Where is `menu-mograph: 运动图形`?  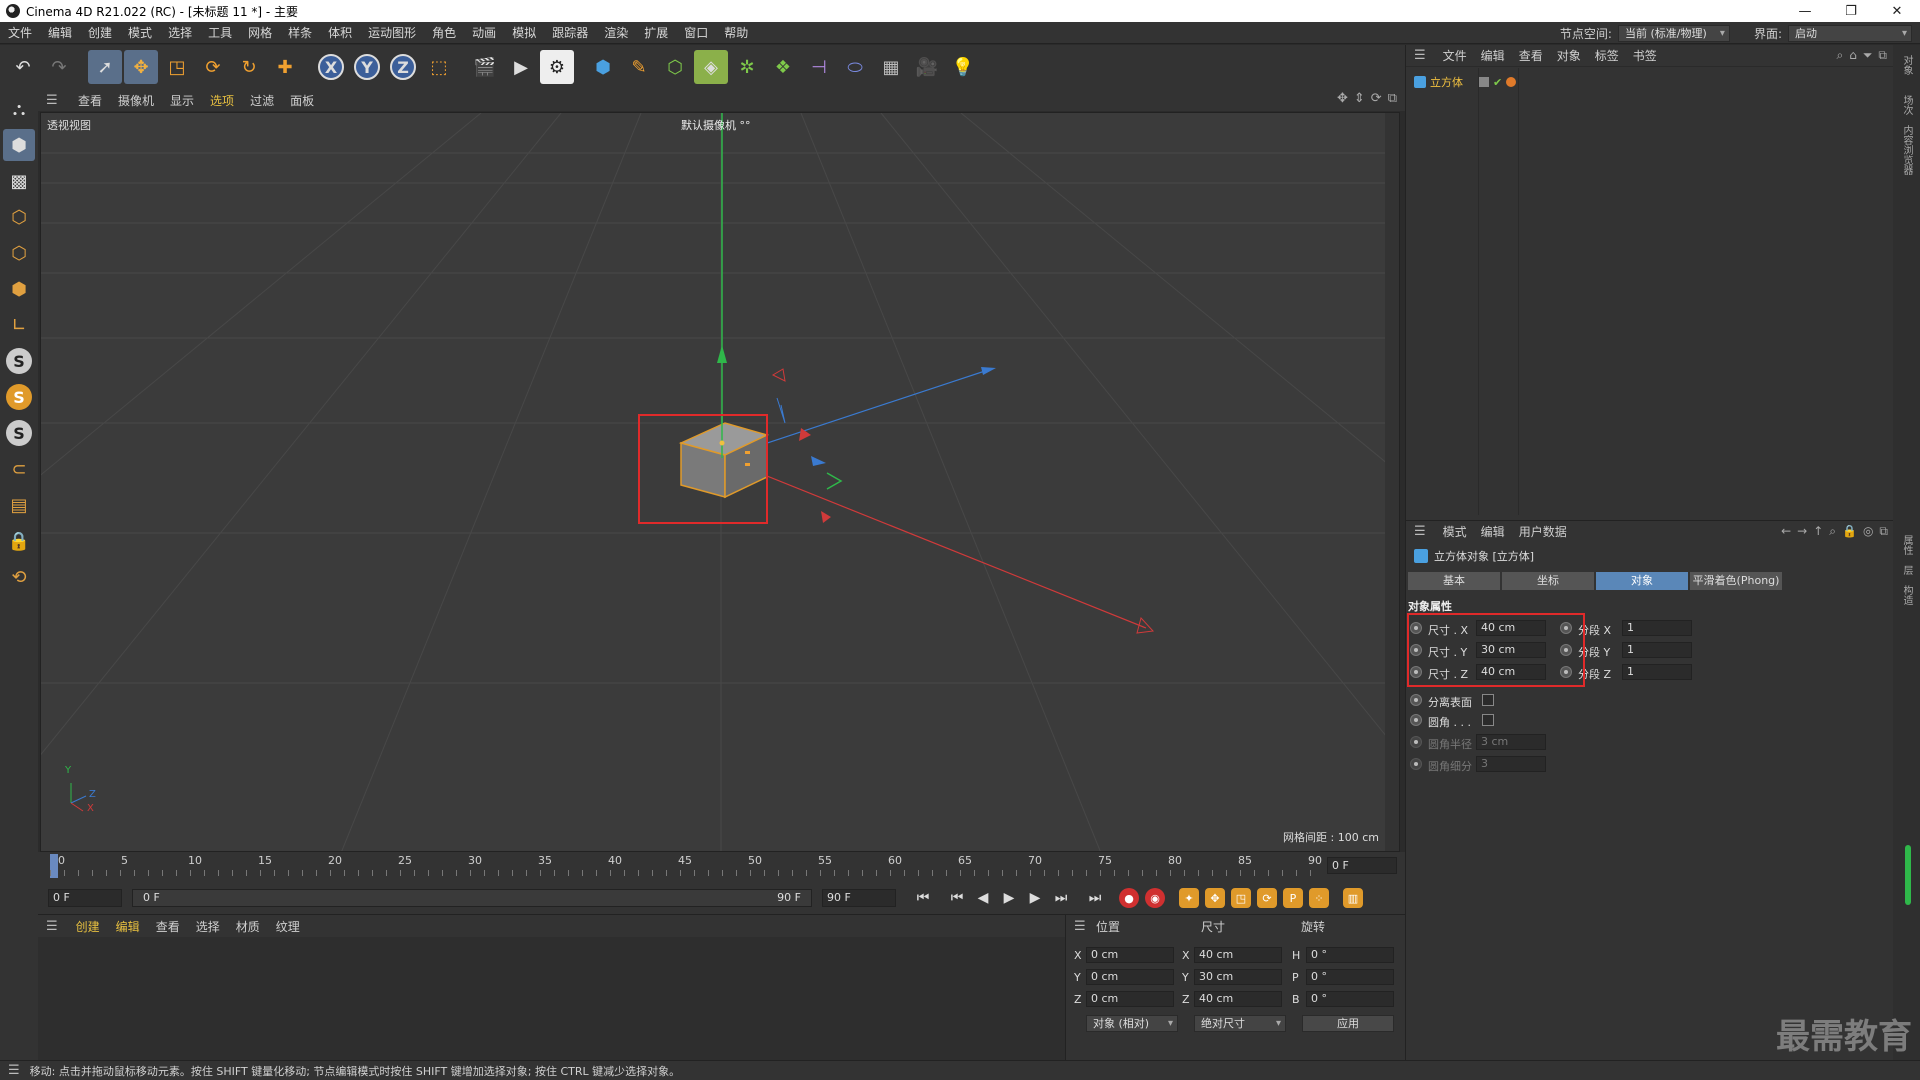 menu-mograph: 运动图形 is located at coordinates (392, 32).